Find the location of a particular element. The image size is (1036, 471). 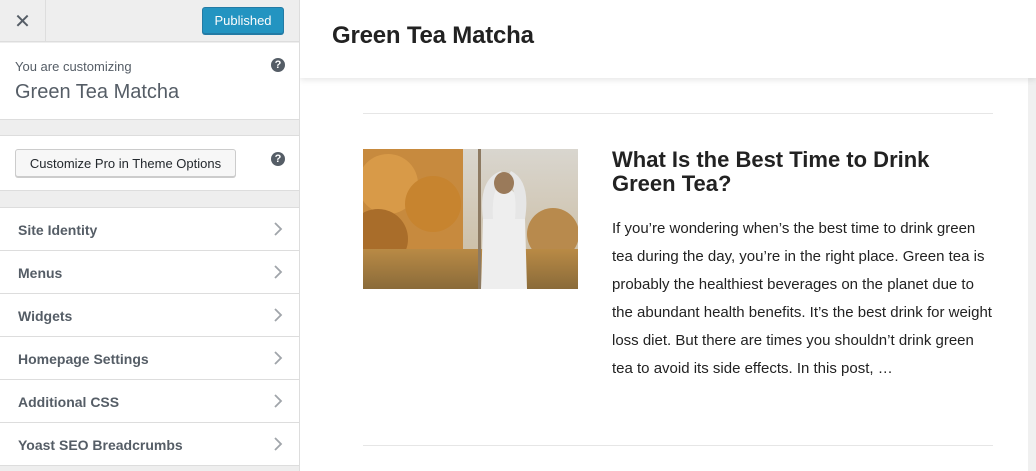

menu-item-label: Additional CSS is located at coordinates (69, 402).